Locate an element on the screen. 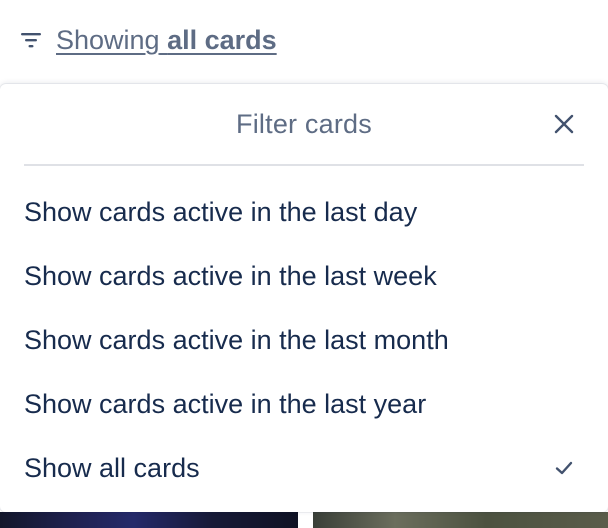 The image size is (608, 528). filter-trigger: Showing all cards is located at coordinates (146, 40).